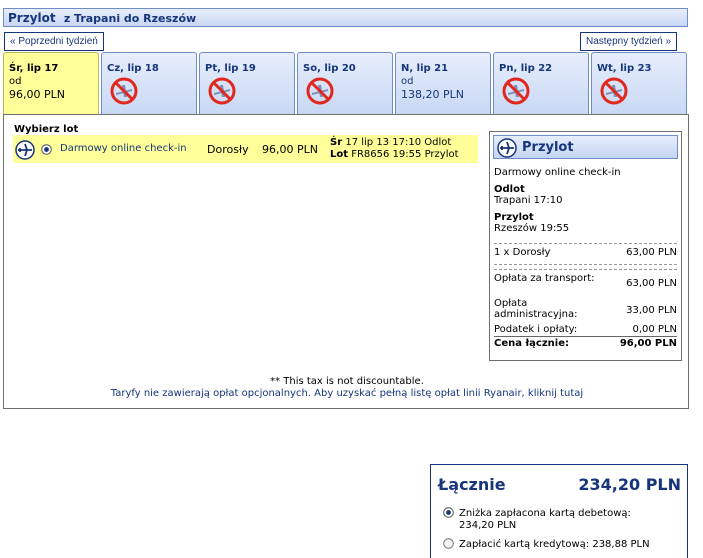  What do you see at coordinates (329, 68) in the screenshot?
I see `tab-day: So, lip 20` at bounding box center [329, 68].